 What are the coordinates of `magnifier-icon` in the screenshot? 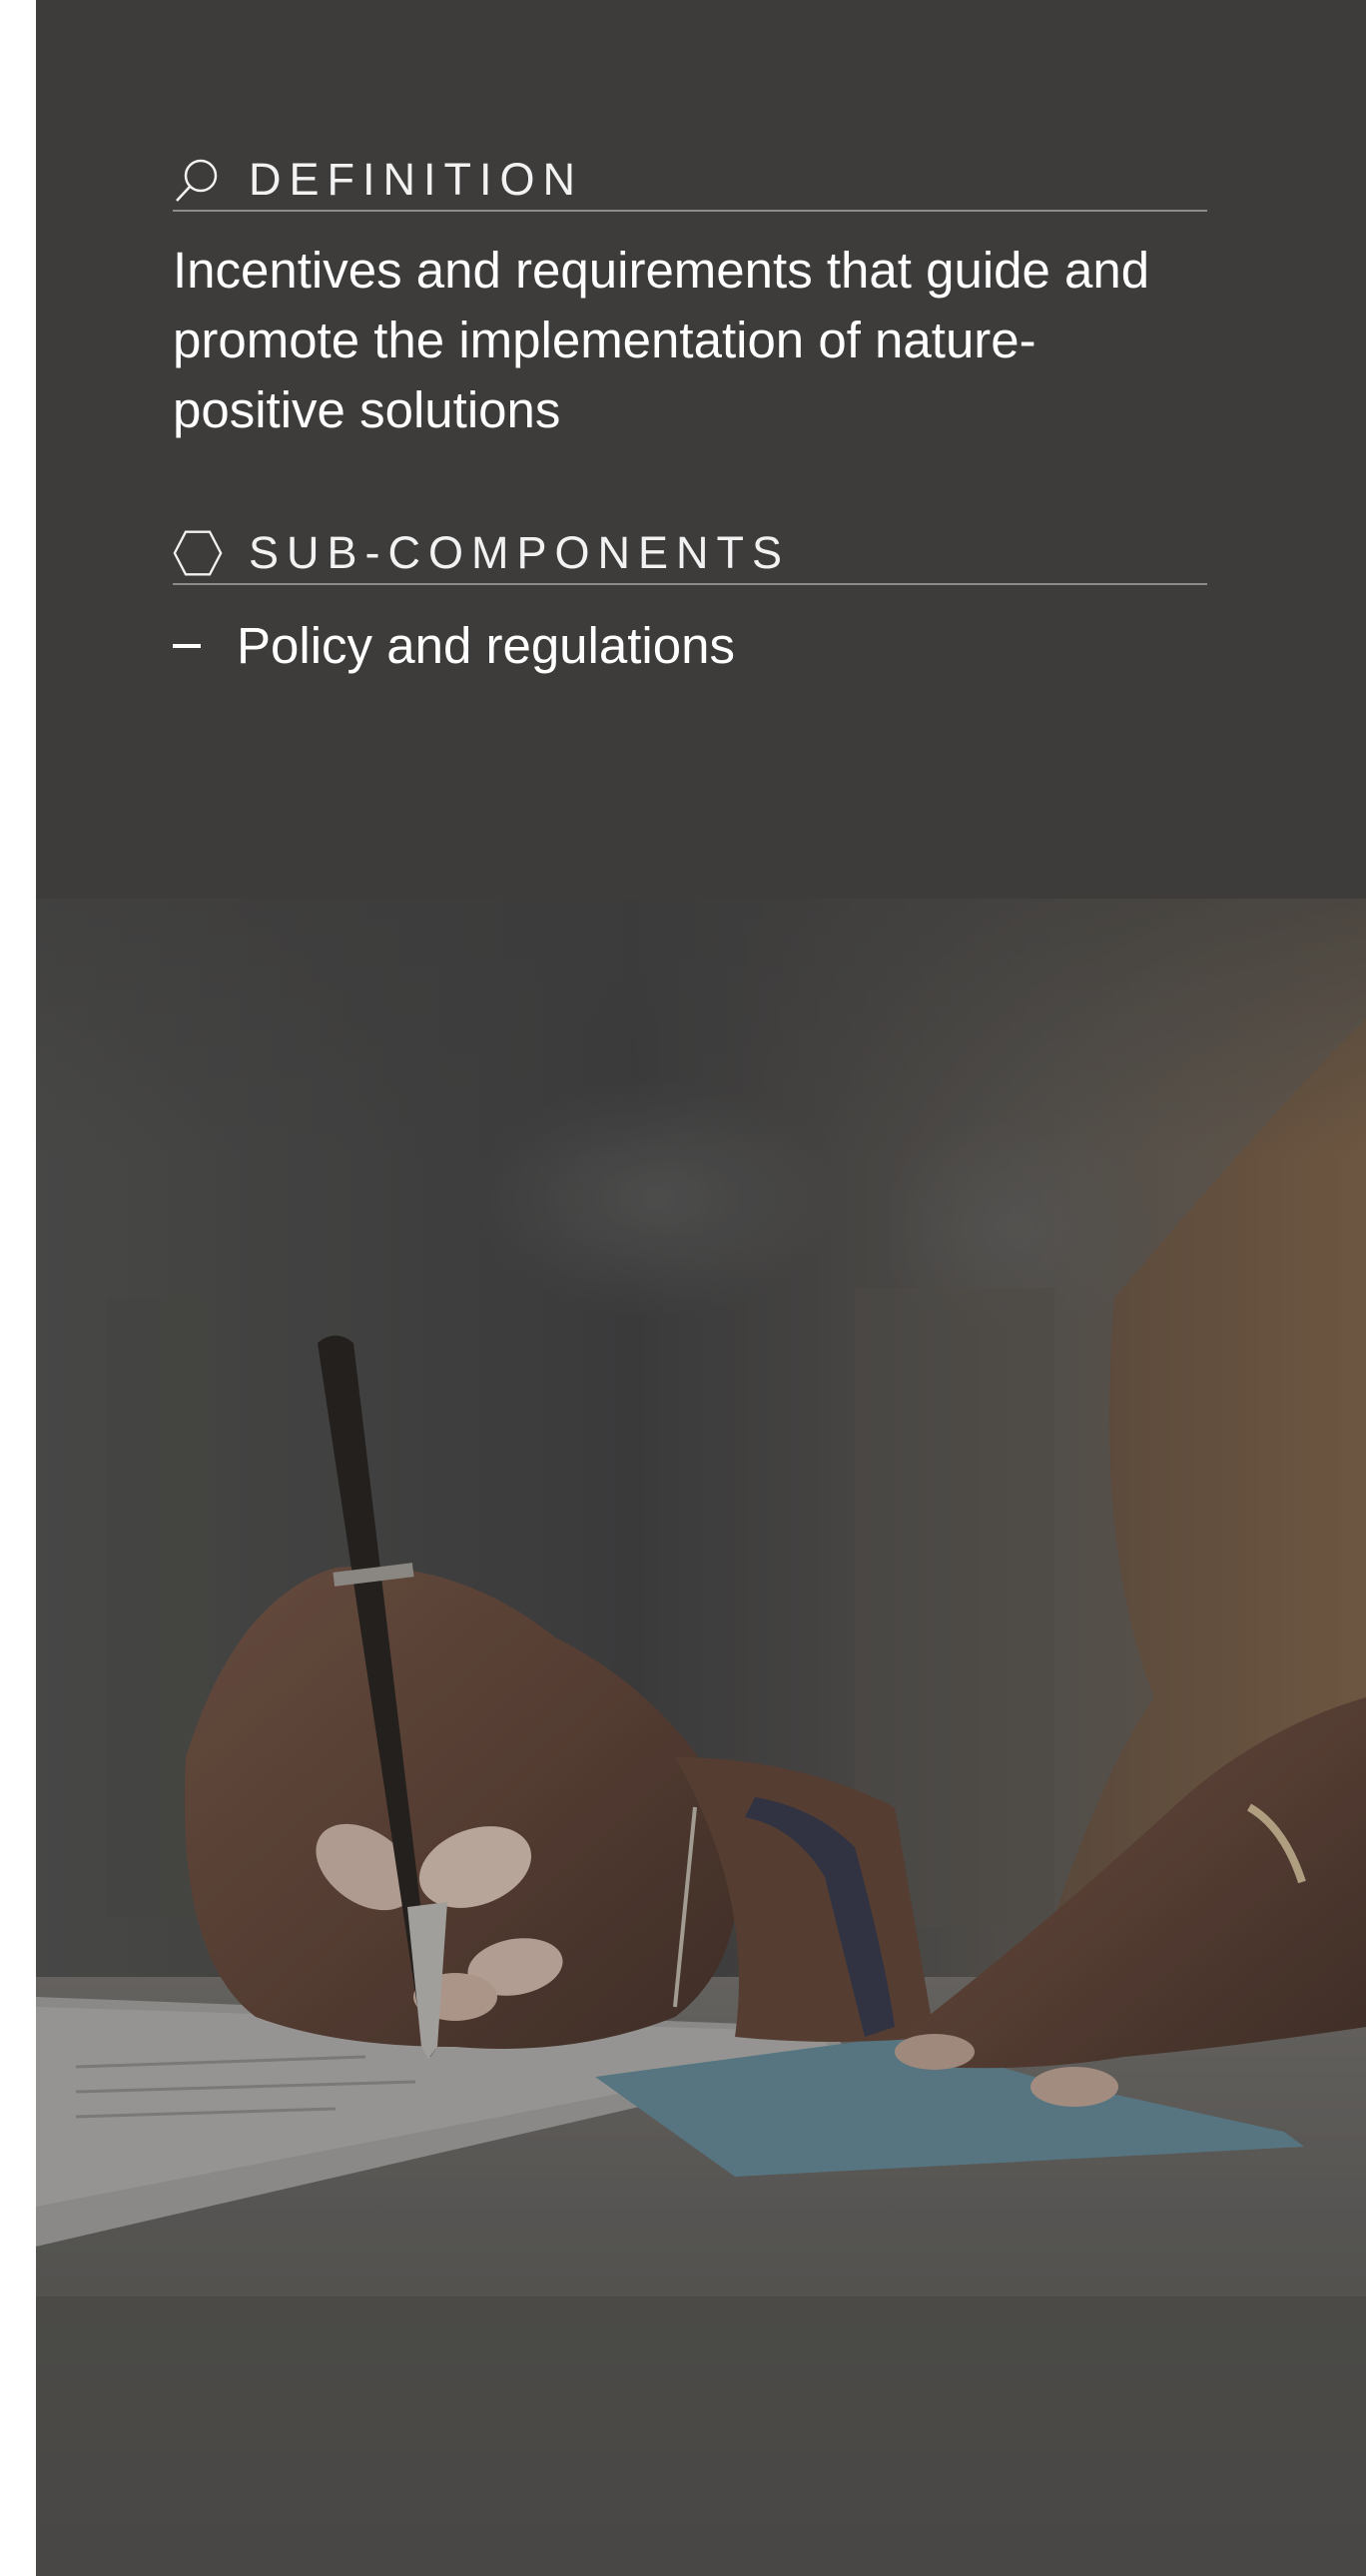 It's located at (197, 180).